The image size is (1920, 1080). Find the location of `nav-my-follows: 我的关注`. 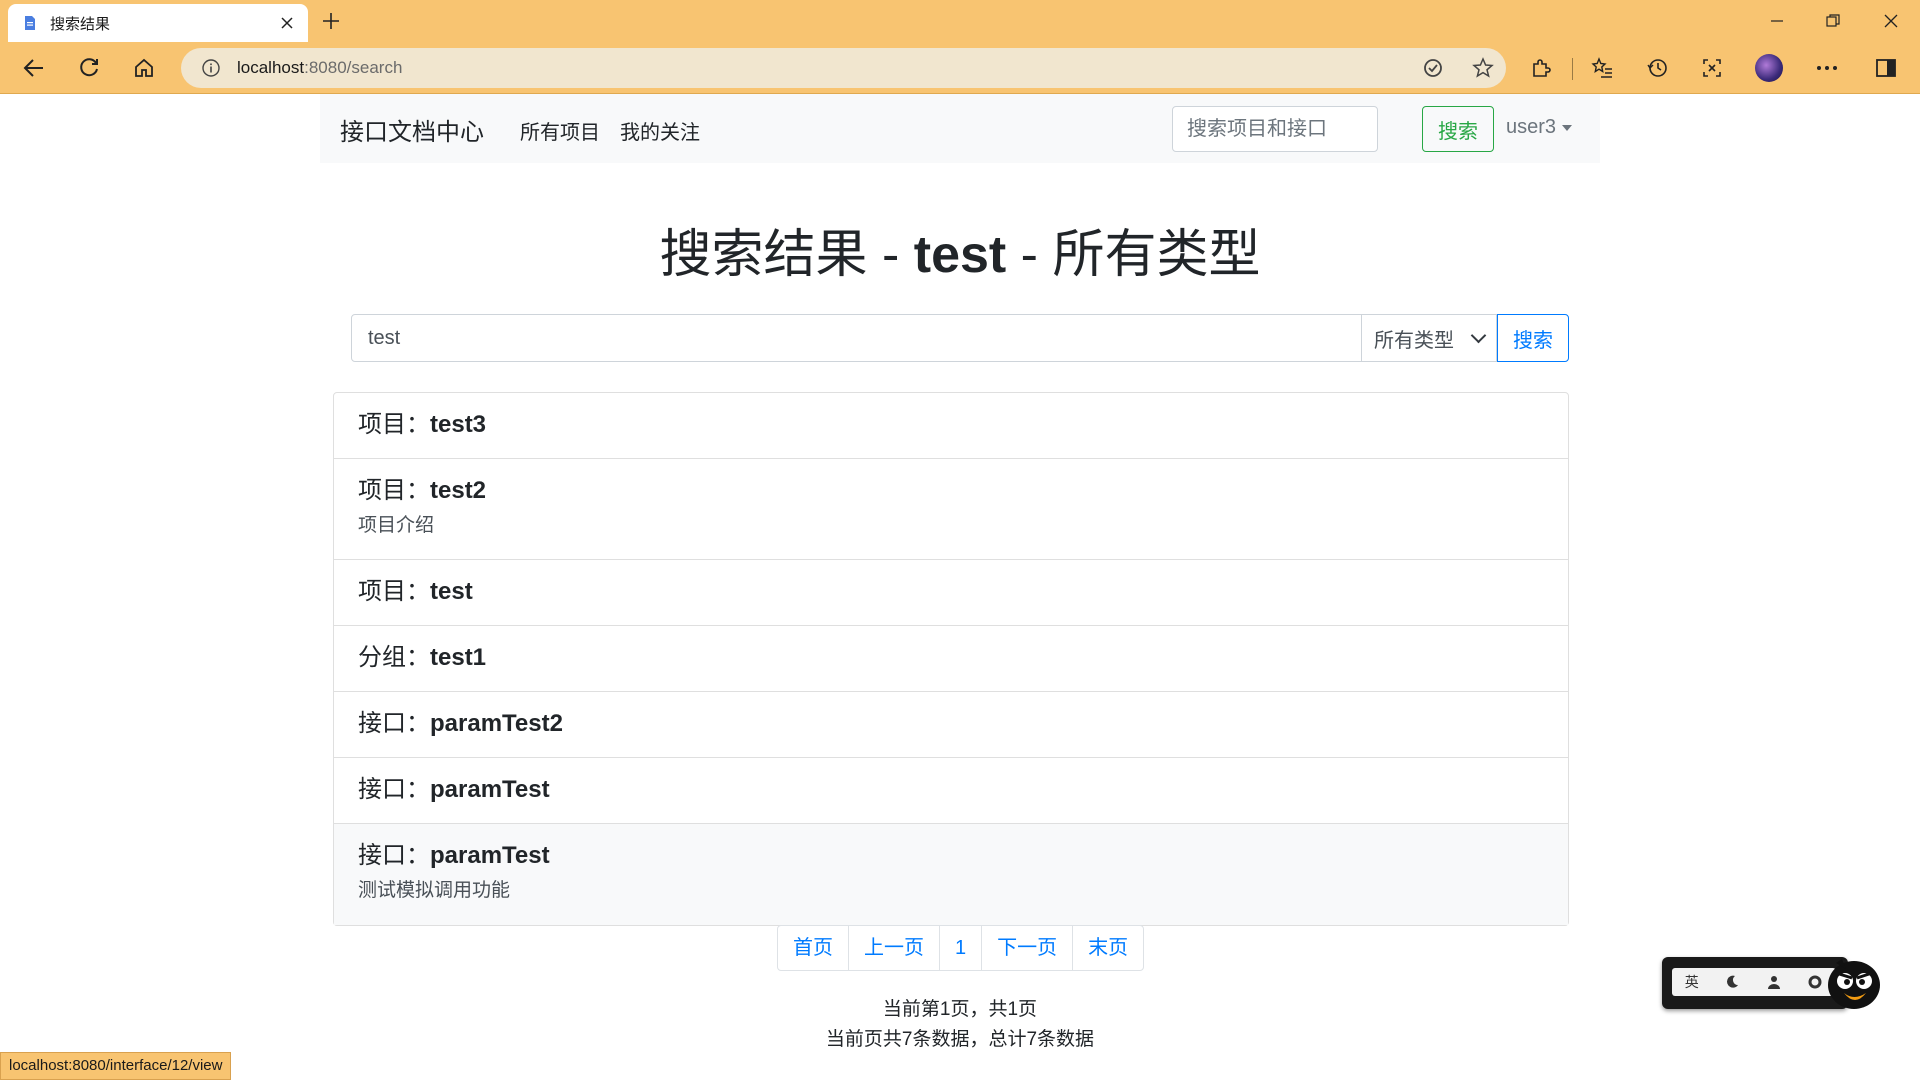

nav-my-follows: 我的关注 is located at coordinates (660, 130).